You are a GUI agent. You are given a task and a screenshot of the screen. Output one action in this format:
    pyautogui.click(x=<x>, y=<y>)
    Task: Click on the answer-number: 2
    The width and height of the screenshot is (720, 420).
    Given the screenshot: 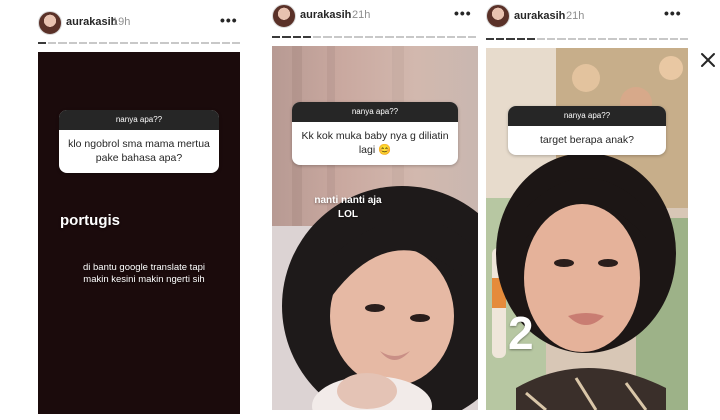 What is the action you would take?
    pyautogui.click(x=521, y=333)
    